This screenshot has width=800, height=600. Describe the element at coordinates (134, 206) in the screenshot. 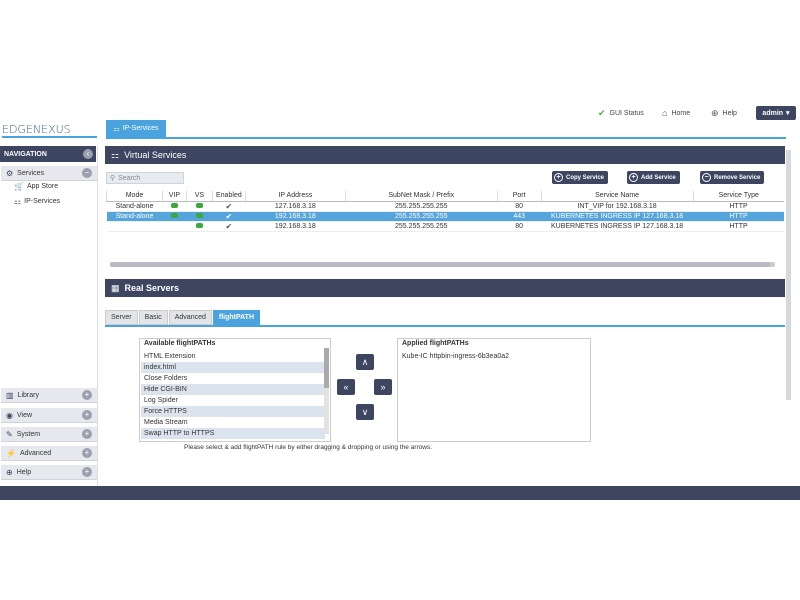

I see `mode-cell: Stand-alone` at that location.